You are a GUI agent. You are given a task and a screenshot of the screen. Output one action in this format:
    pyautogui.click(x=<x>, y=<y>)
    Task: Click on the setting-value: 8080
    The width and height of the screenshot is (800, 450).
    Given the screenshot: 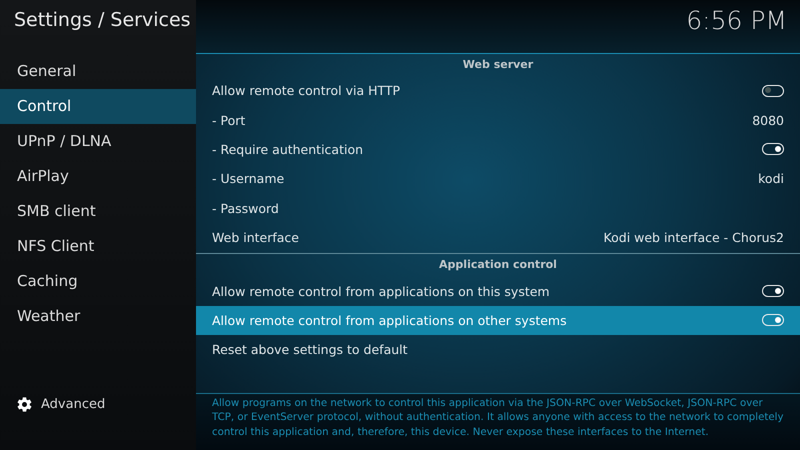 What is the action you would take?
    pyautogui.click(x=768, y=120)
    